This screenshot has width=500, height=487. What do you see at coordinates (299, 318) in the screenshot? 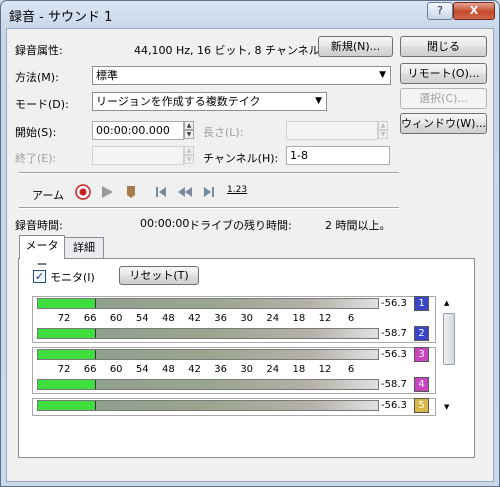
I see `scale-tick-label: 18` at bounding box center [299, 318].